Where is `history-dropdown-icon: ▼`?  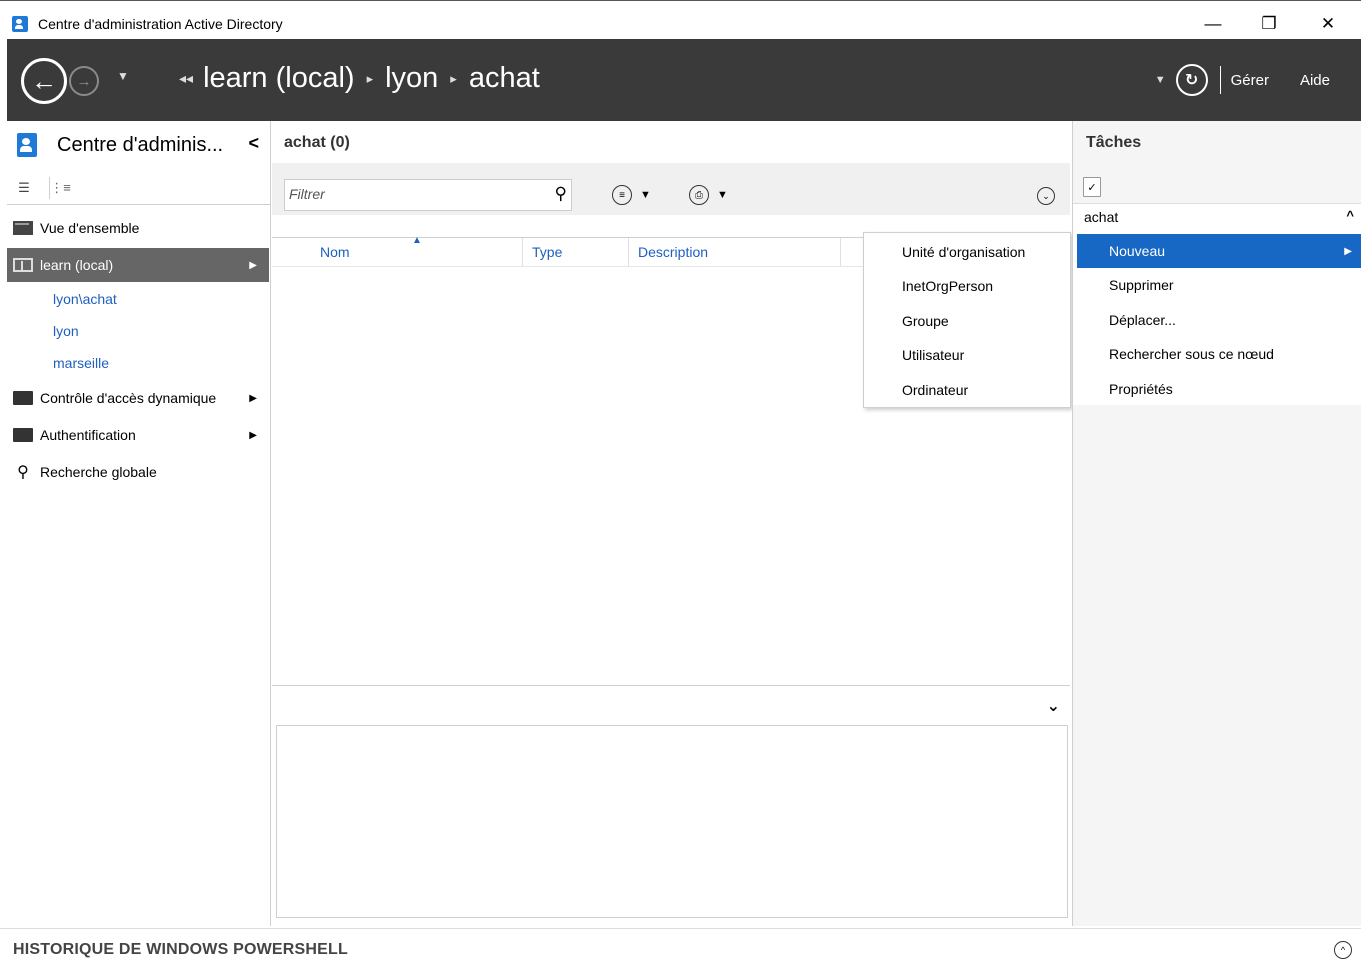 history-dropdown-icon: ▼ is located at coordinates (123, 76).